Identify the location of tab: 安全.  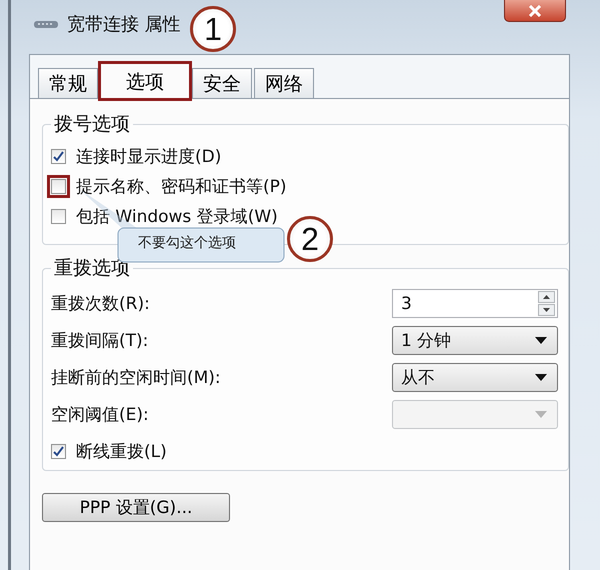
(222, 83).